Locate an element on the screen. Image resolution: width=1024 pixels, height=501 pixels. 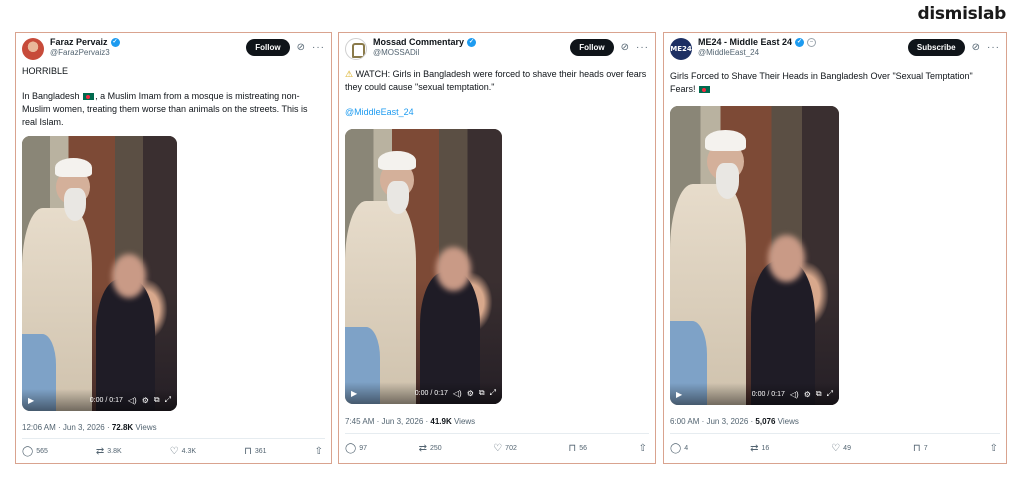
author-name: Faraz Pervaiz ✓ is located at coordinates (85, 42).